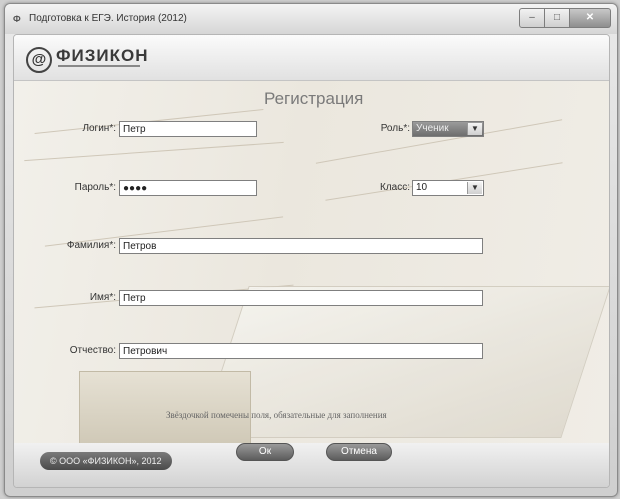 This screenshot has height=499, width=620. Describe the element at coordinates (395, 187) in the screenshot. I see `class-label: Класс:` at that location.